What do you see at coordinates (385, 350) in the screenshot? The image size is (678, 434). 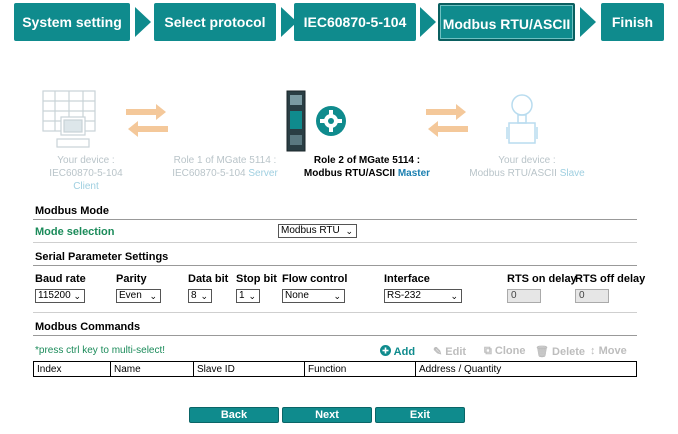 I see `add-icon` at bounding box center [385, 350].